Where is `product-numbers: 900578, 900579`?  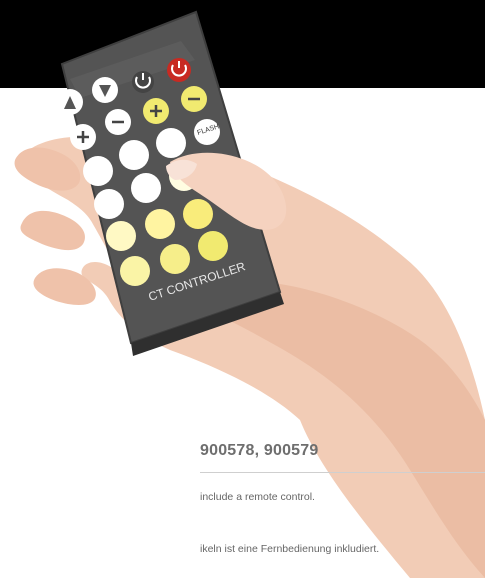
product-numbers: 900578, 900579 is located at coordinates (259, 450).